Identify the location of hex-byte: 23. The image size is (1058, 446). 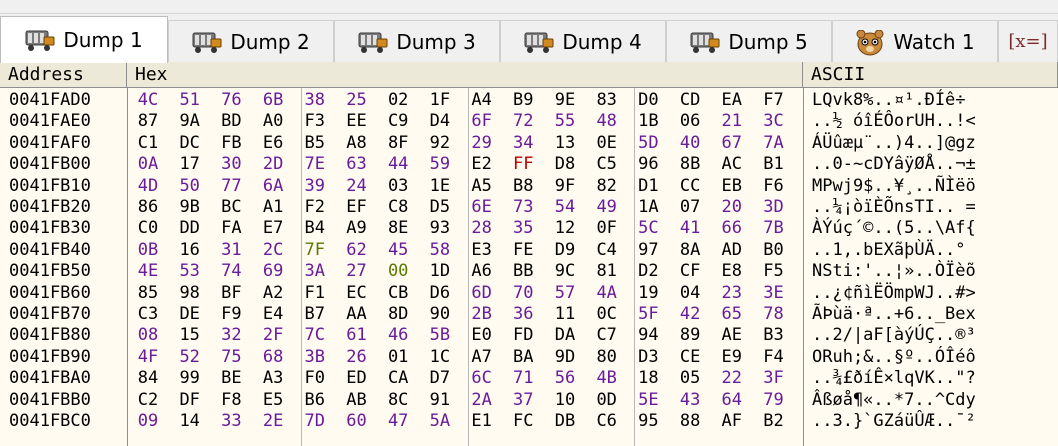
(732, 293).